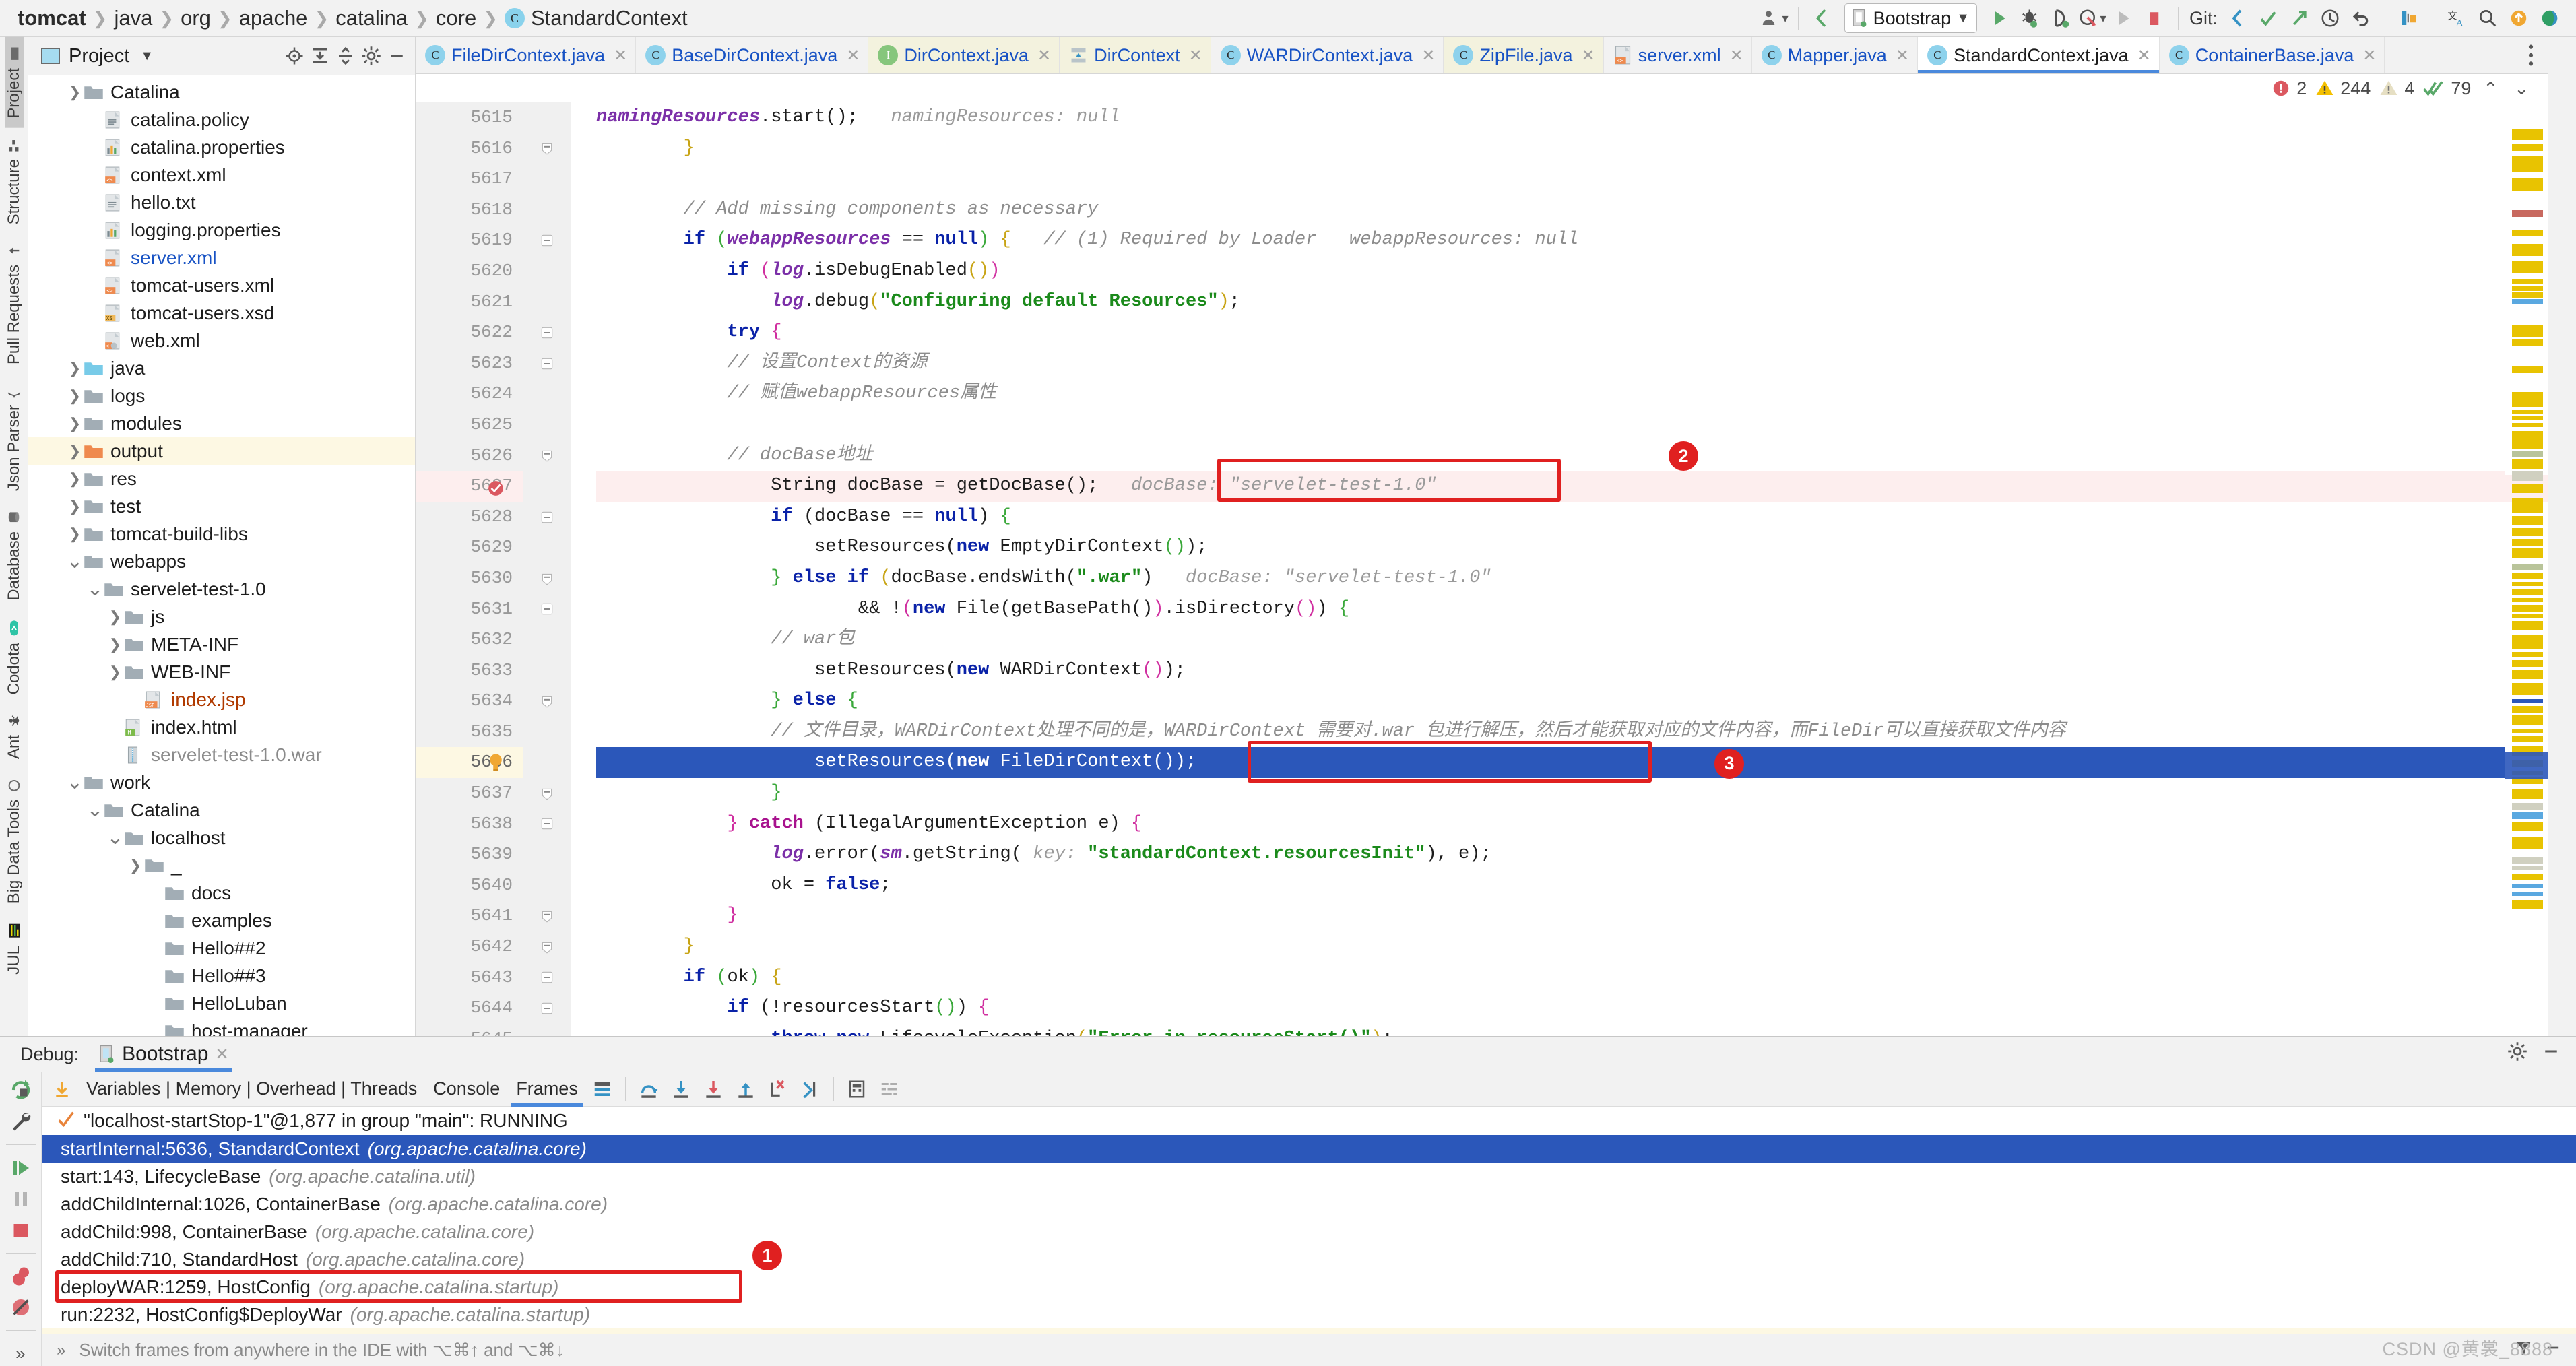 Image resolution: width=2576 pixels, height=1366 pixels. I want to click on code-line: setResources(new EmptyDirContext());, so click(1551, 547).